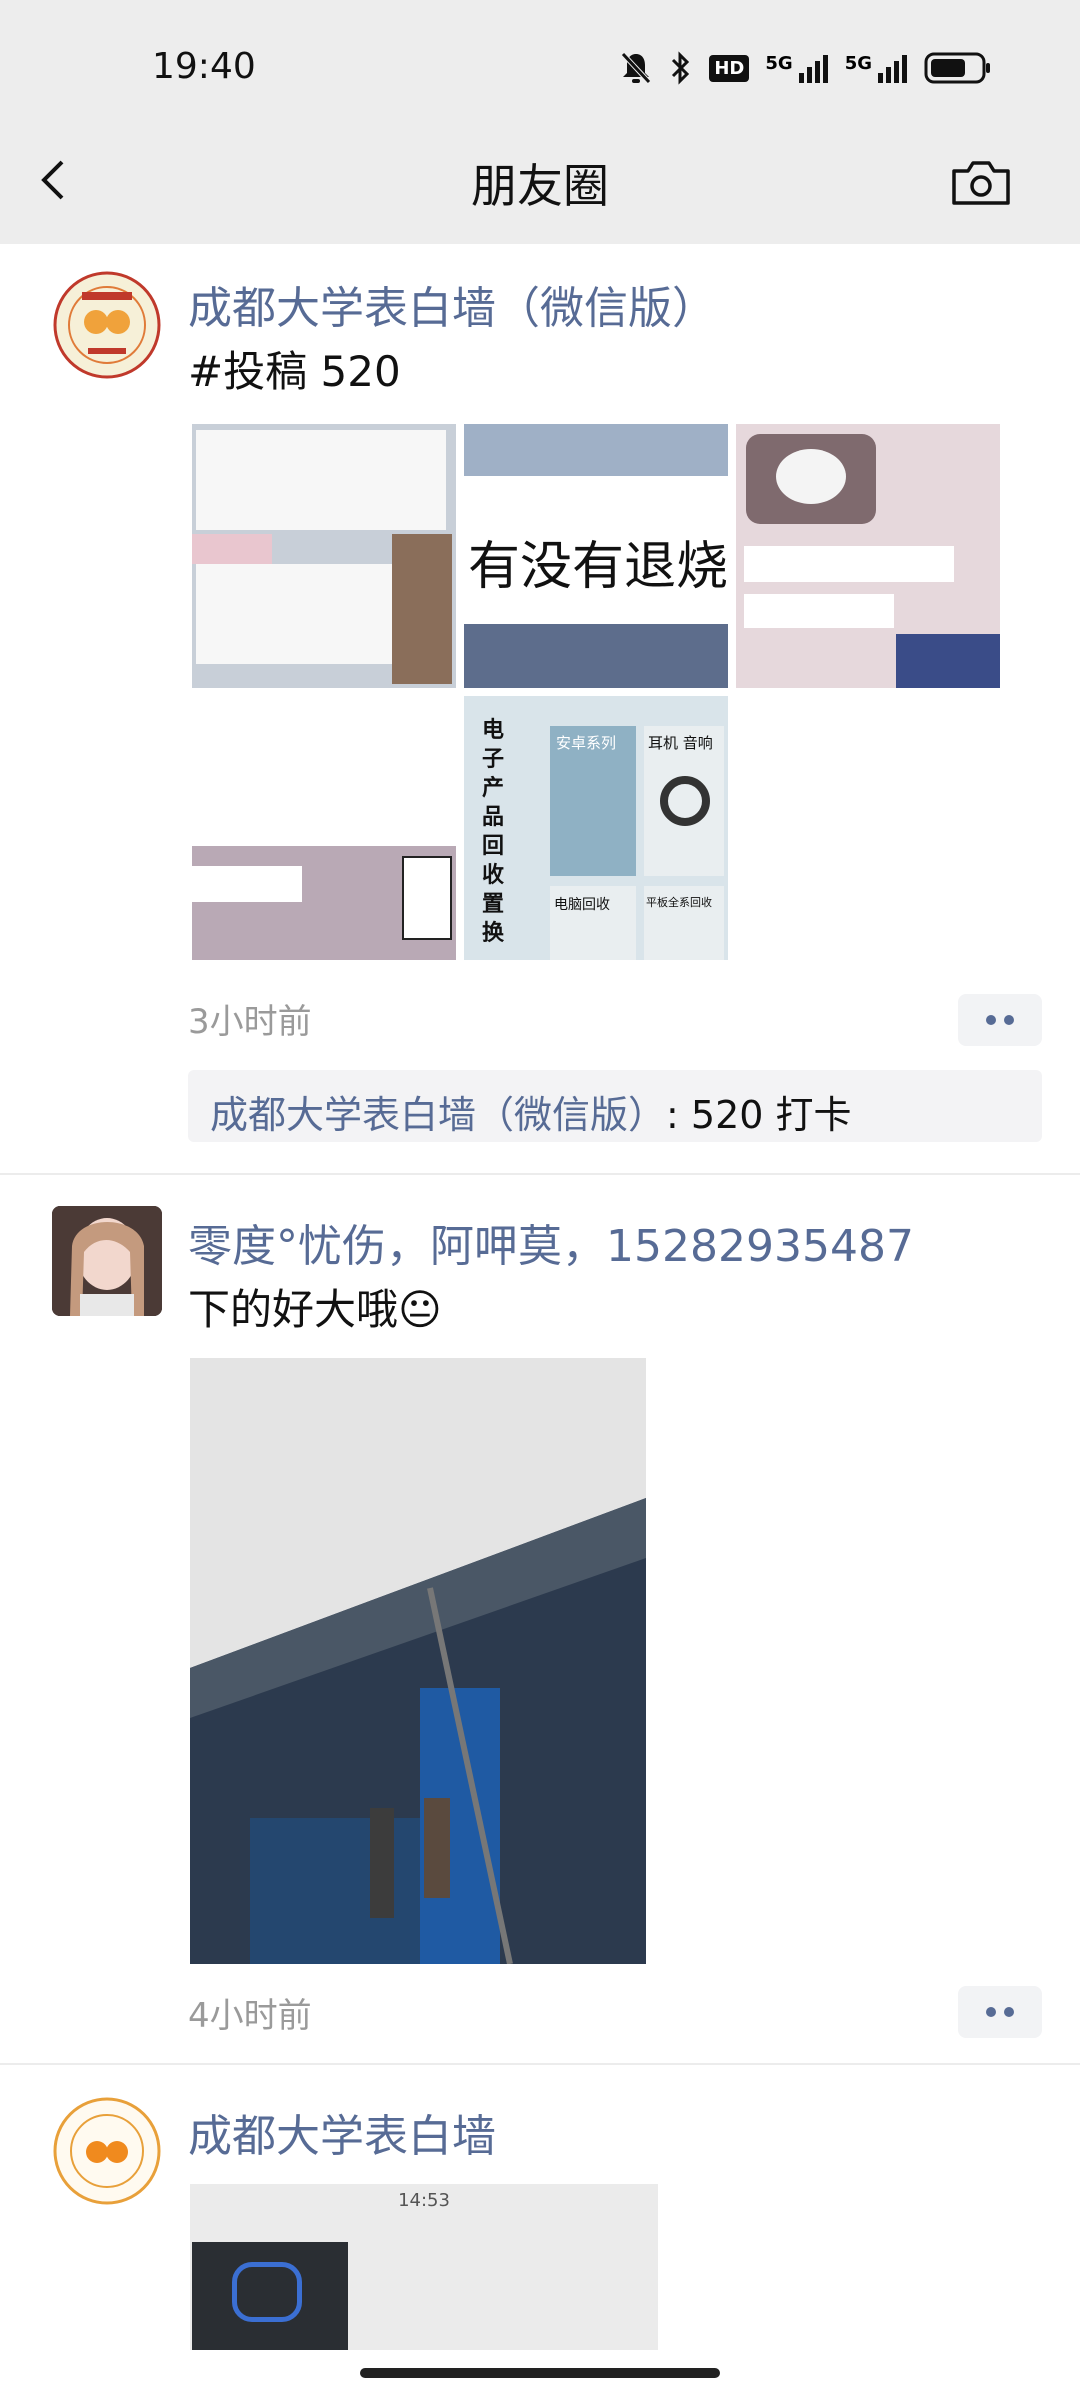 The height and width of the screenshot is (2400, 1080). I want to click on post-text-content: 下的好大哦, so click(293, 1309).